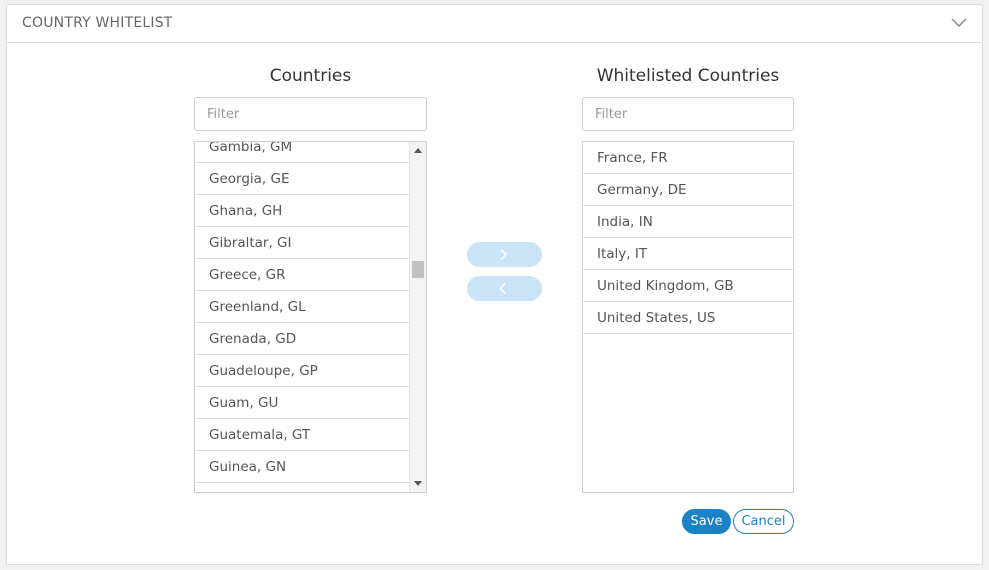  I want to click on list-item: Ghana, GH, so click(302, 211).